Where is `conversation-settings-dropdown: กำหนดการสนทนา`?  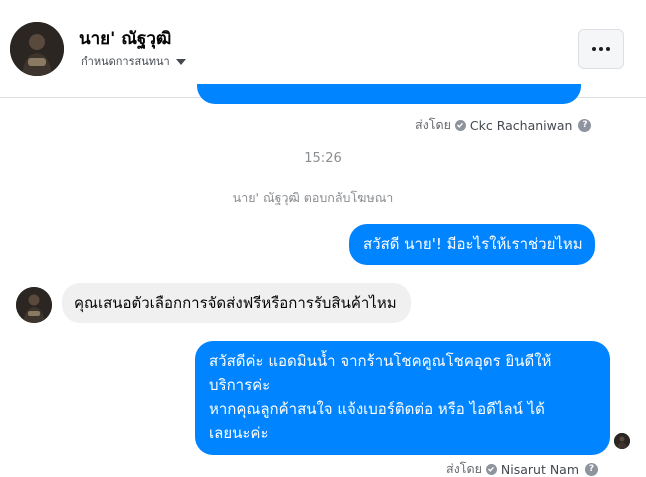 conversation-settings-dropdown: กำหนดการสนทนา is located at coordinates (133, 61).